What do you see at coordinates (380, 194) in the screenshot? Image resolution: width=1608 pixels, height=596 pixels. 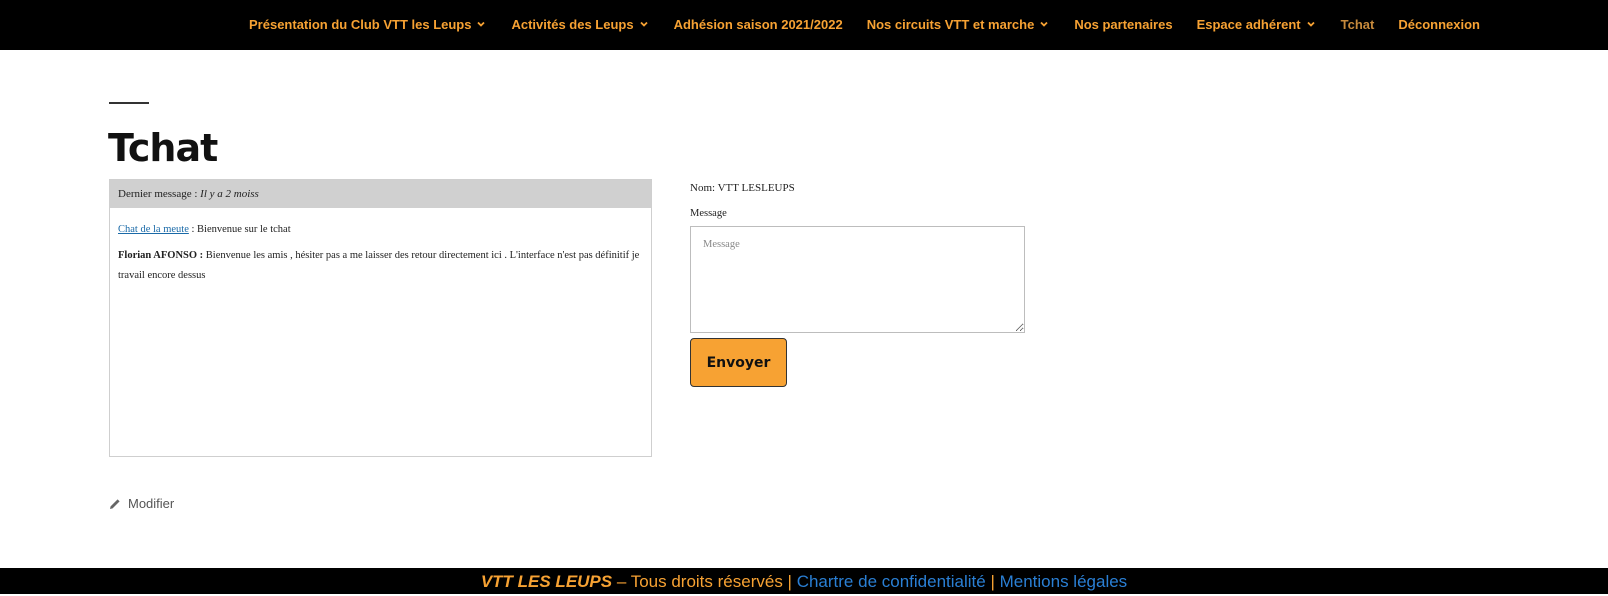 I see `chat-header: Dernier message : Il y a 2 moiss` at bounding box center [380, 194].